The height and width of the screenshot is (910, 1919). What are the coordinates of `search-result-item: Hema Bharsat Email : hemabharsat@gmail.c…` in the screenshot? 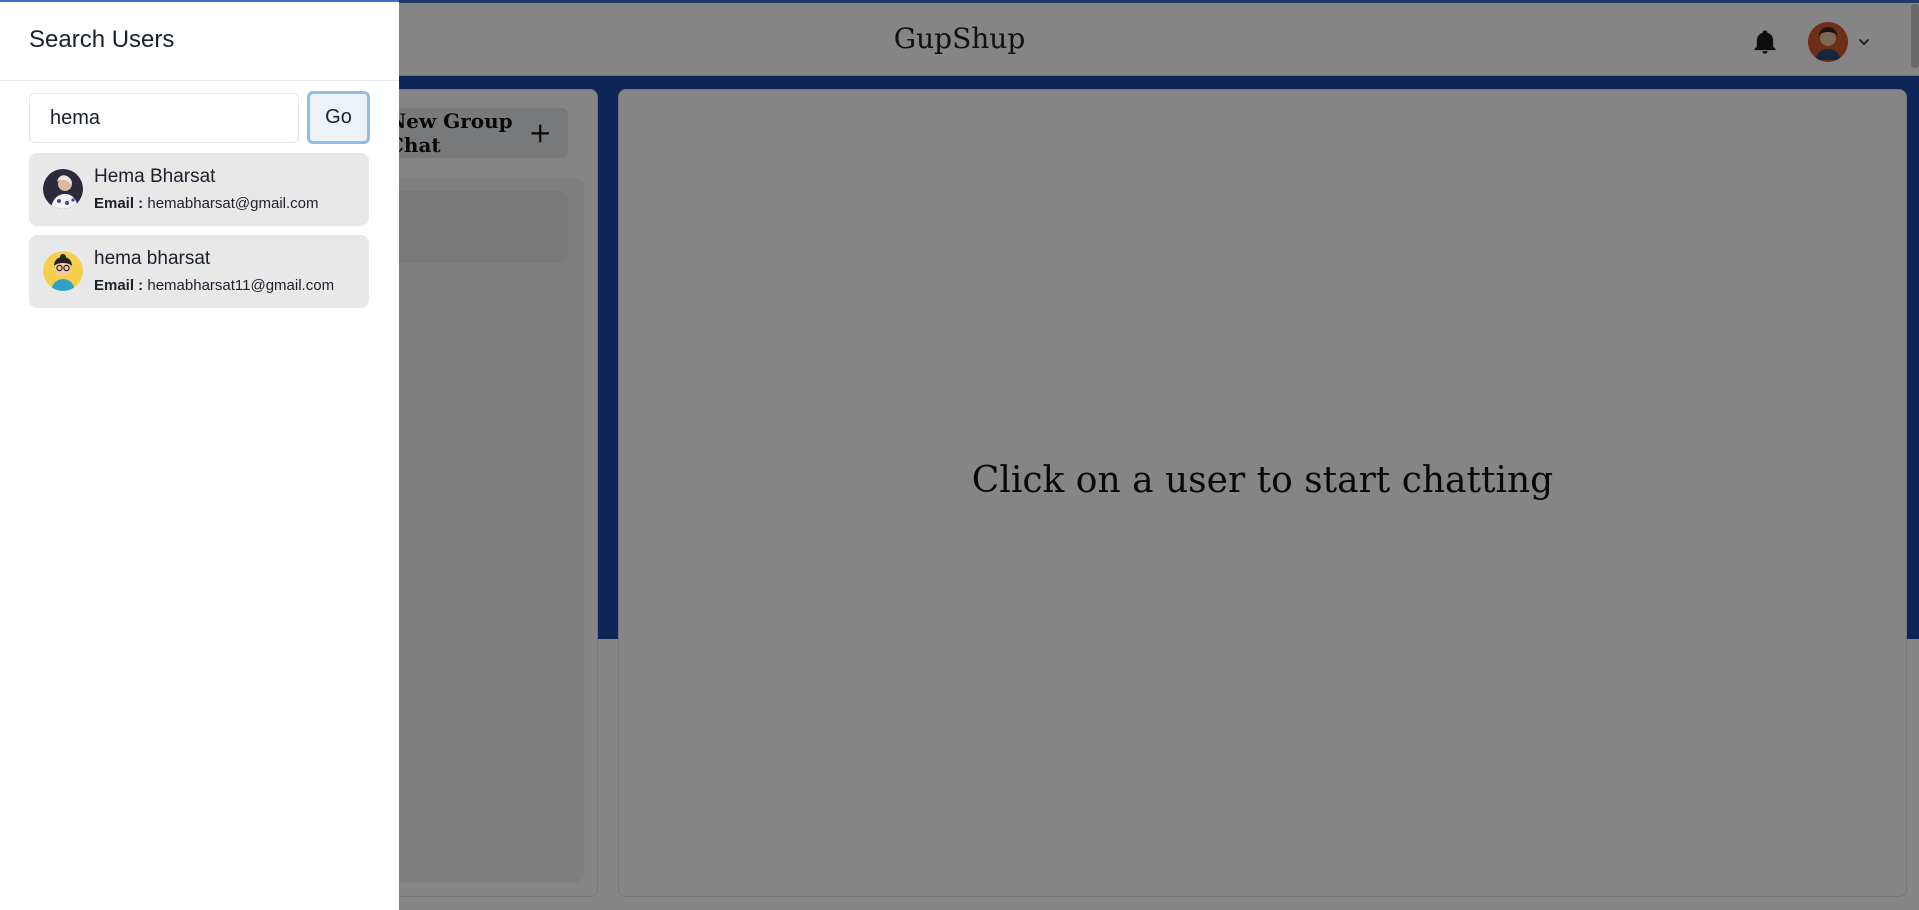 It's located at (199, 189).